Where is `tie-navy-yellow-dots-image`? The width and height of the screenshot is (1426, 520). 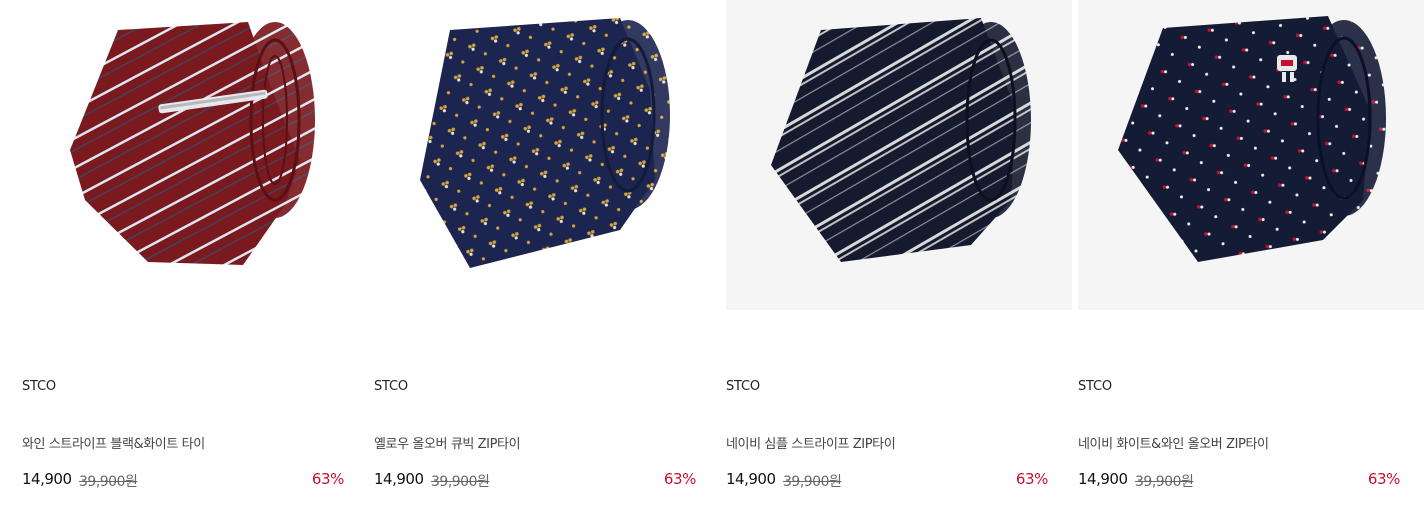
tie-navy-yellow-dots-image is located at coordinates (545, 143).